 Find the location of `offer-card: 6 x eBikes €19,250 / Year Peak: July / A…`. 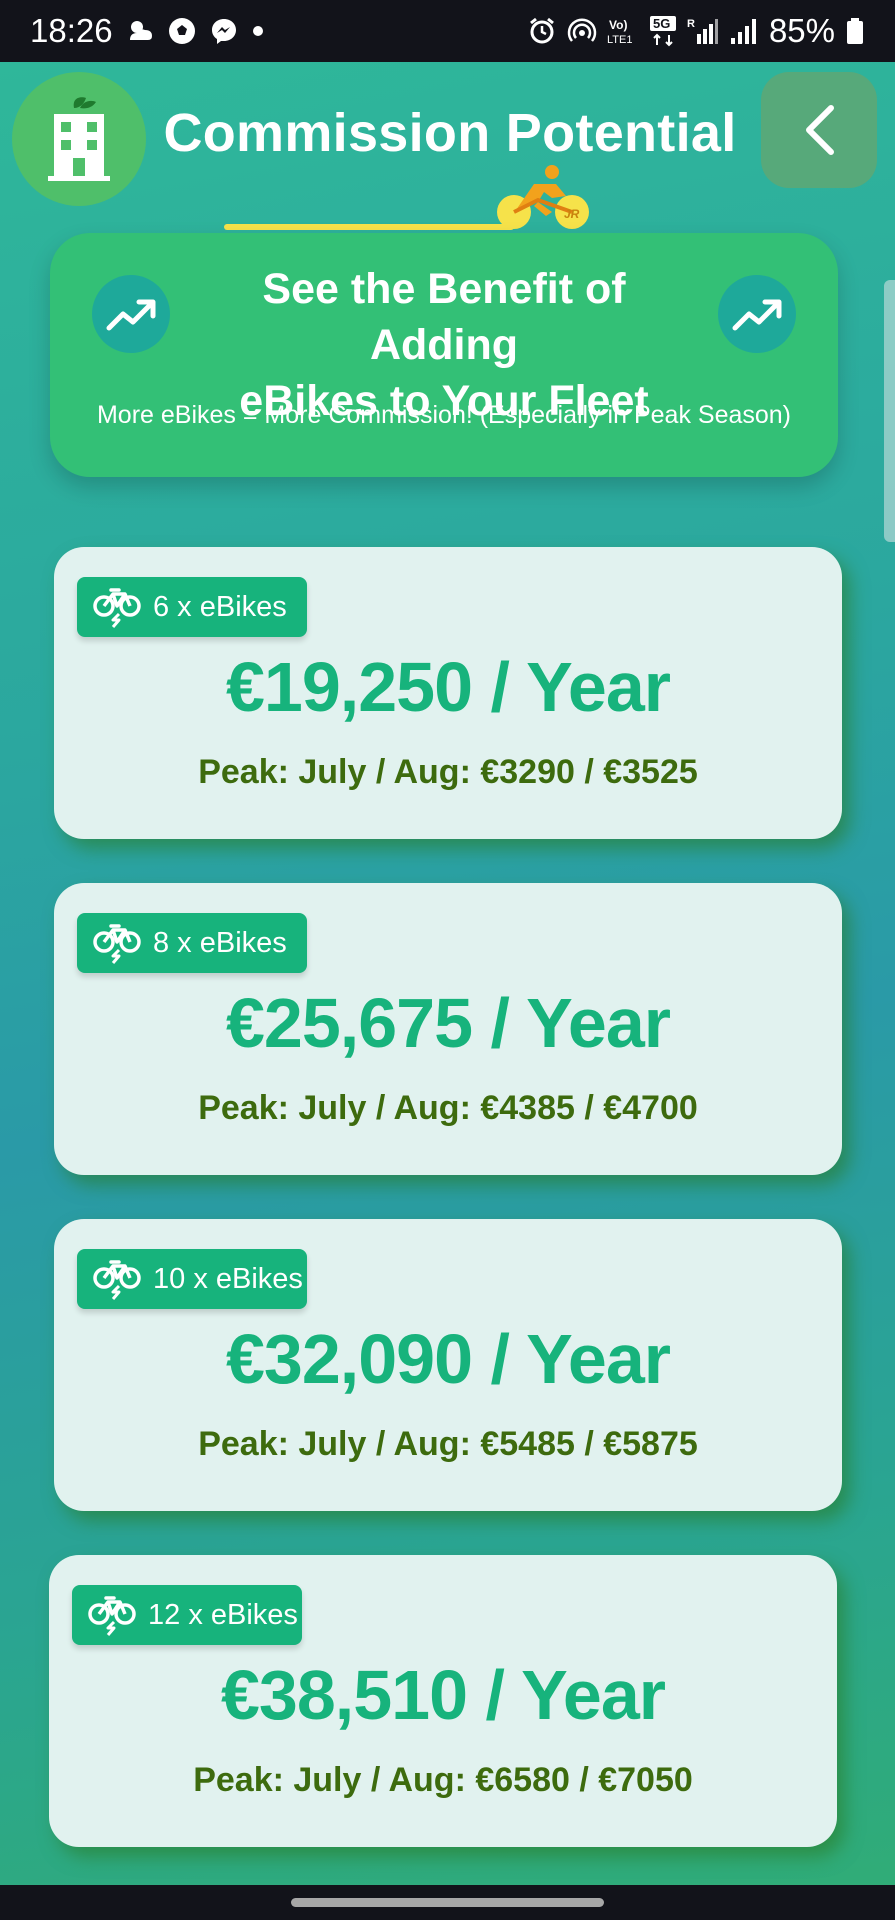

offer-card: 6 x eBikes €19,250 / Year Peak: July / A… is located at coordinates (448, 693).